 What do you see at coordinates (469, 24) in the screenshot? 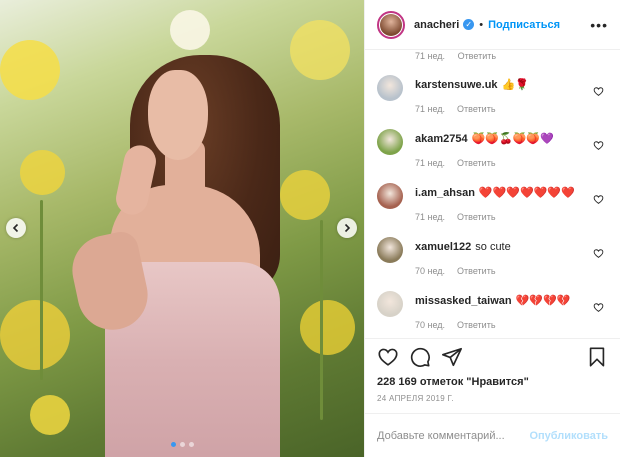
I see `verified-badge-icon: ✓` at bounding box center [469, 24].